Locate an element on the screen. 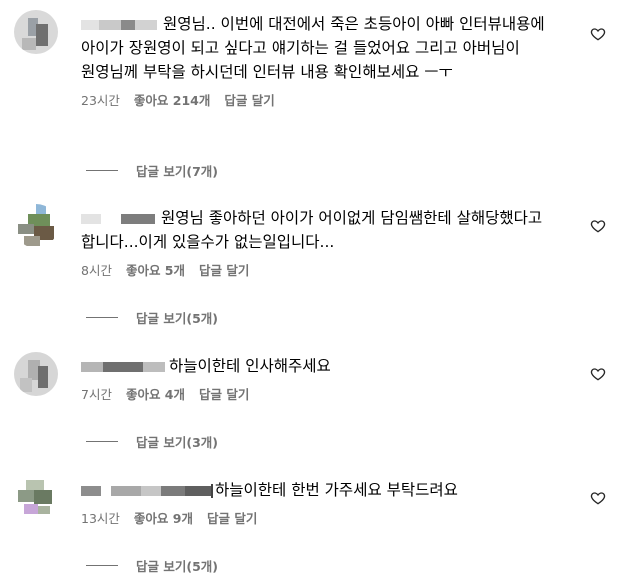  view-replies-button: 답글 보기(7개) is located at coordinates (152, 170).